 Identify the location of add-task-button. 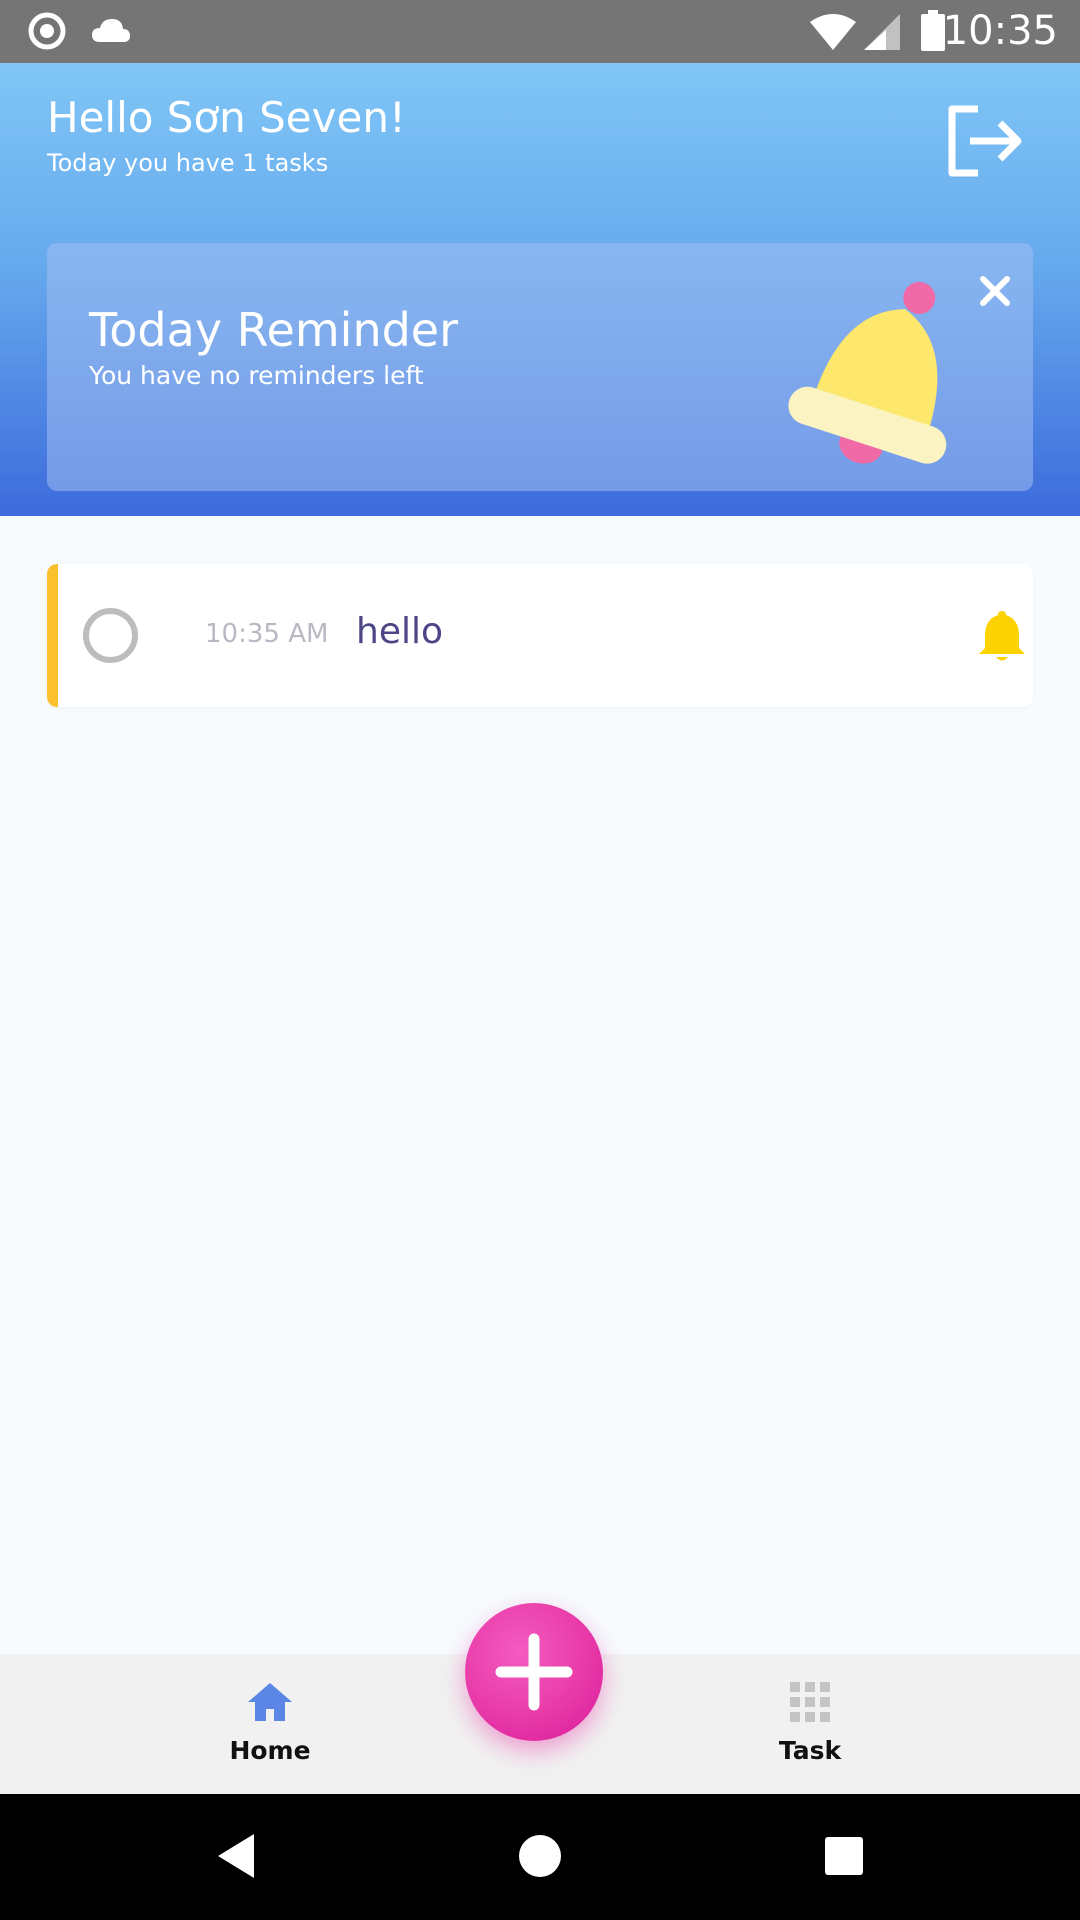
(534, 1672).